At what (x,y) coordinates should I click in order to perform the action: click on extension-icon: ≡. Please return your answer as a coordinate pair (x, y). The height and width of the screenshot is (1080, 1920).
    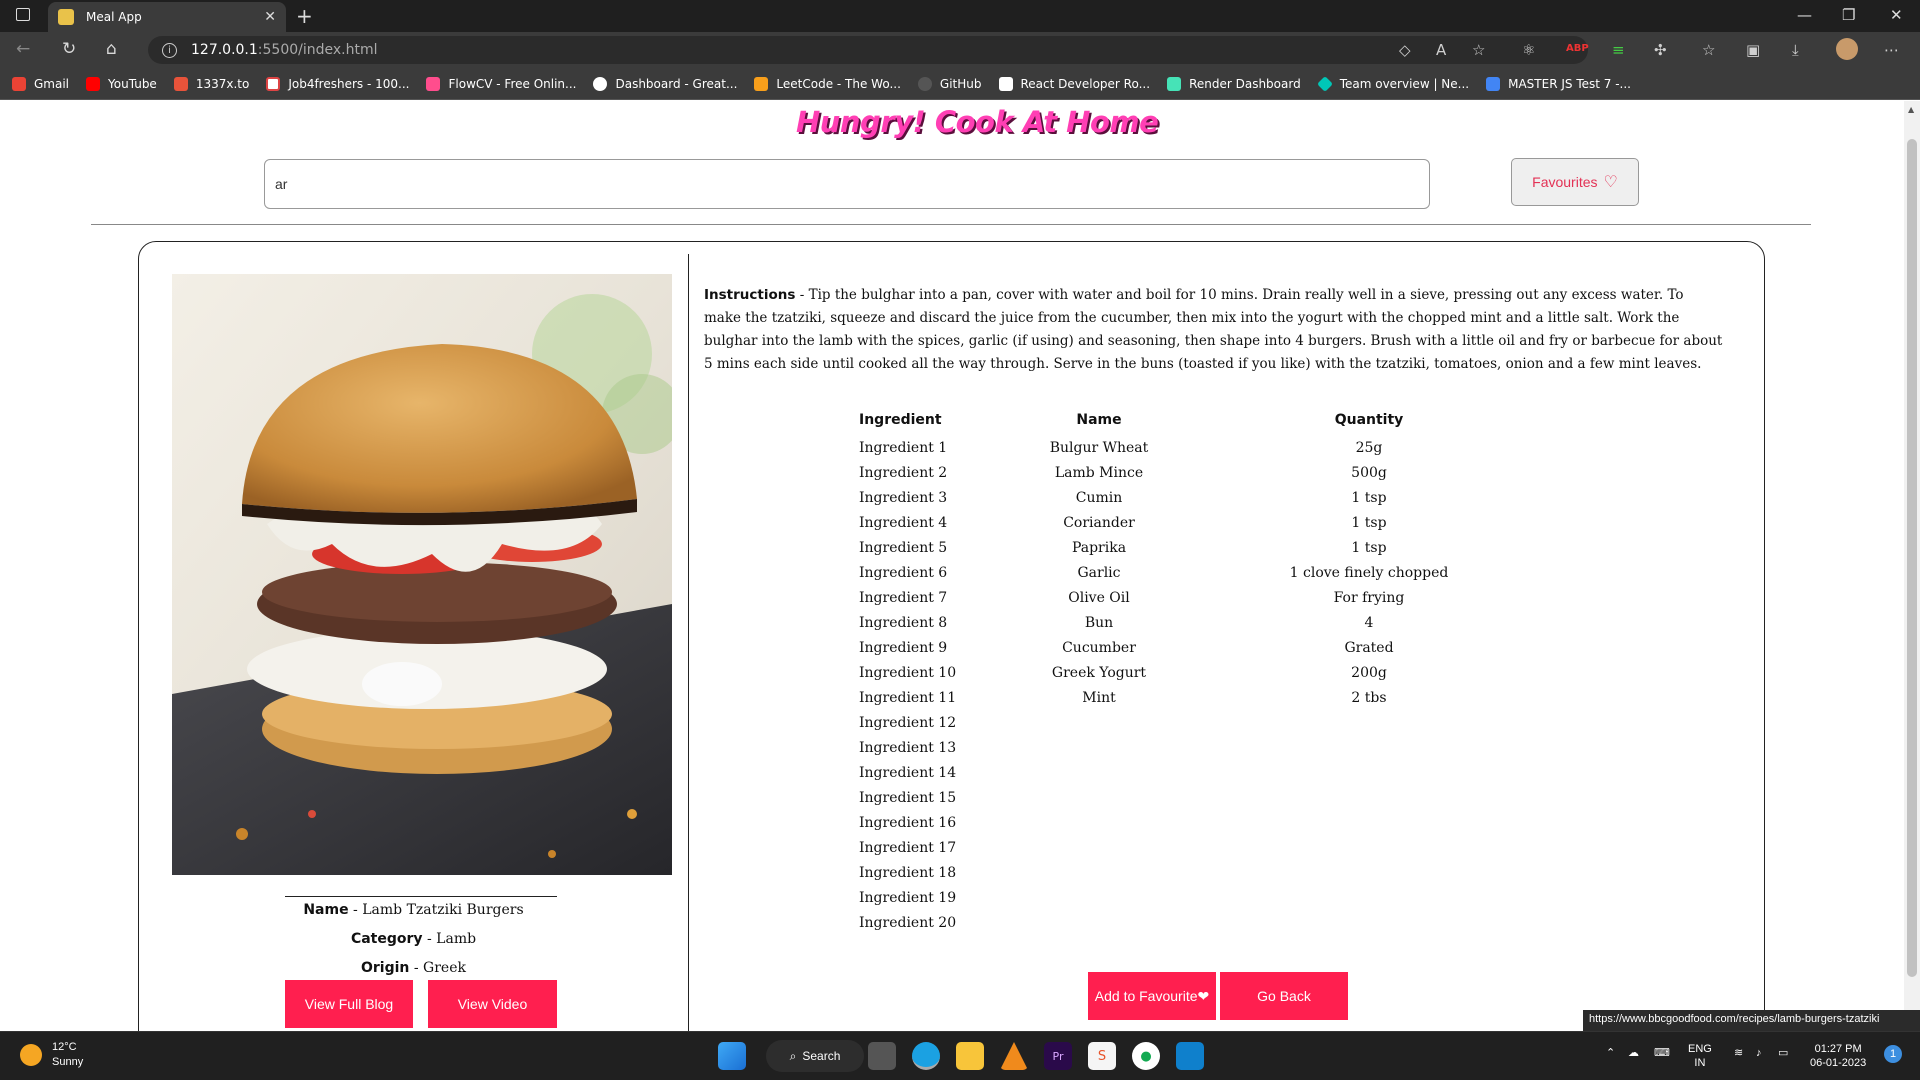
    Looking at the image, I should click on (1618, 50).